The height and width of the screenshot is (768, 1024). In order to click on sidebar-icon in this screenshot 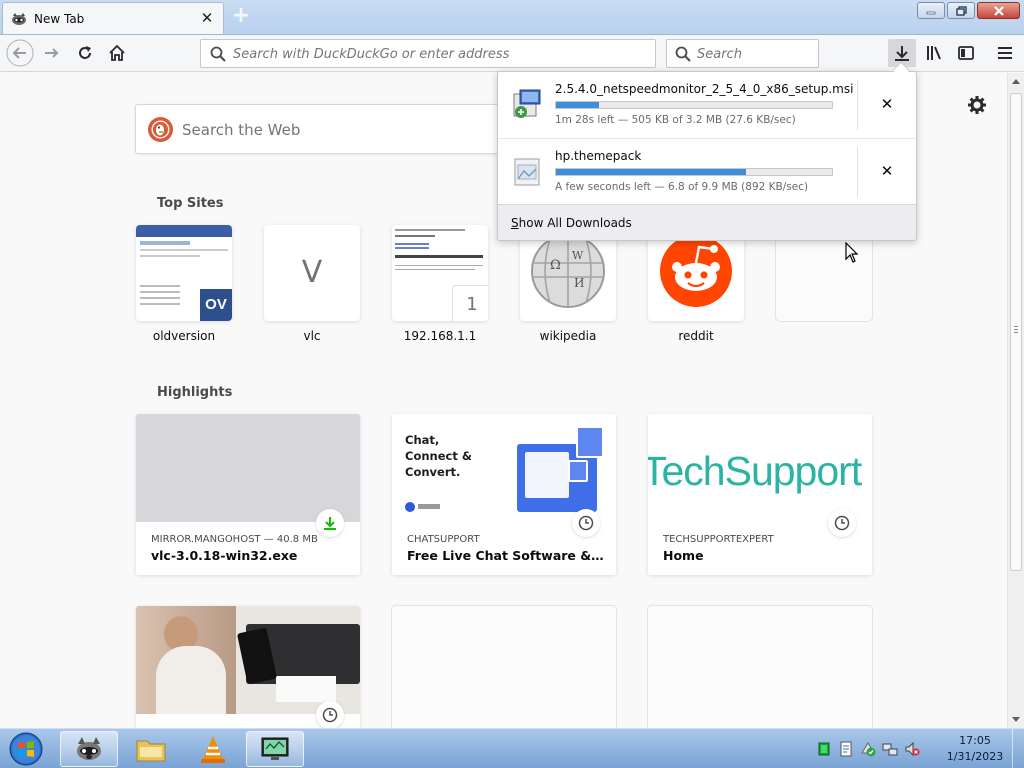, I will do `click(966, 53)`.